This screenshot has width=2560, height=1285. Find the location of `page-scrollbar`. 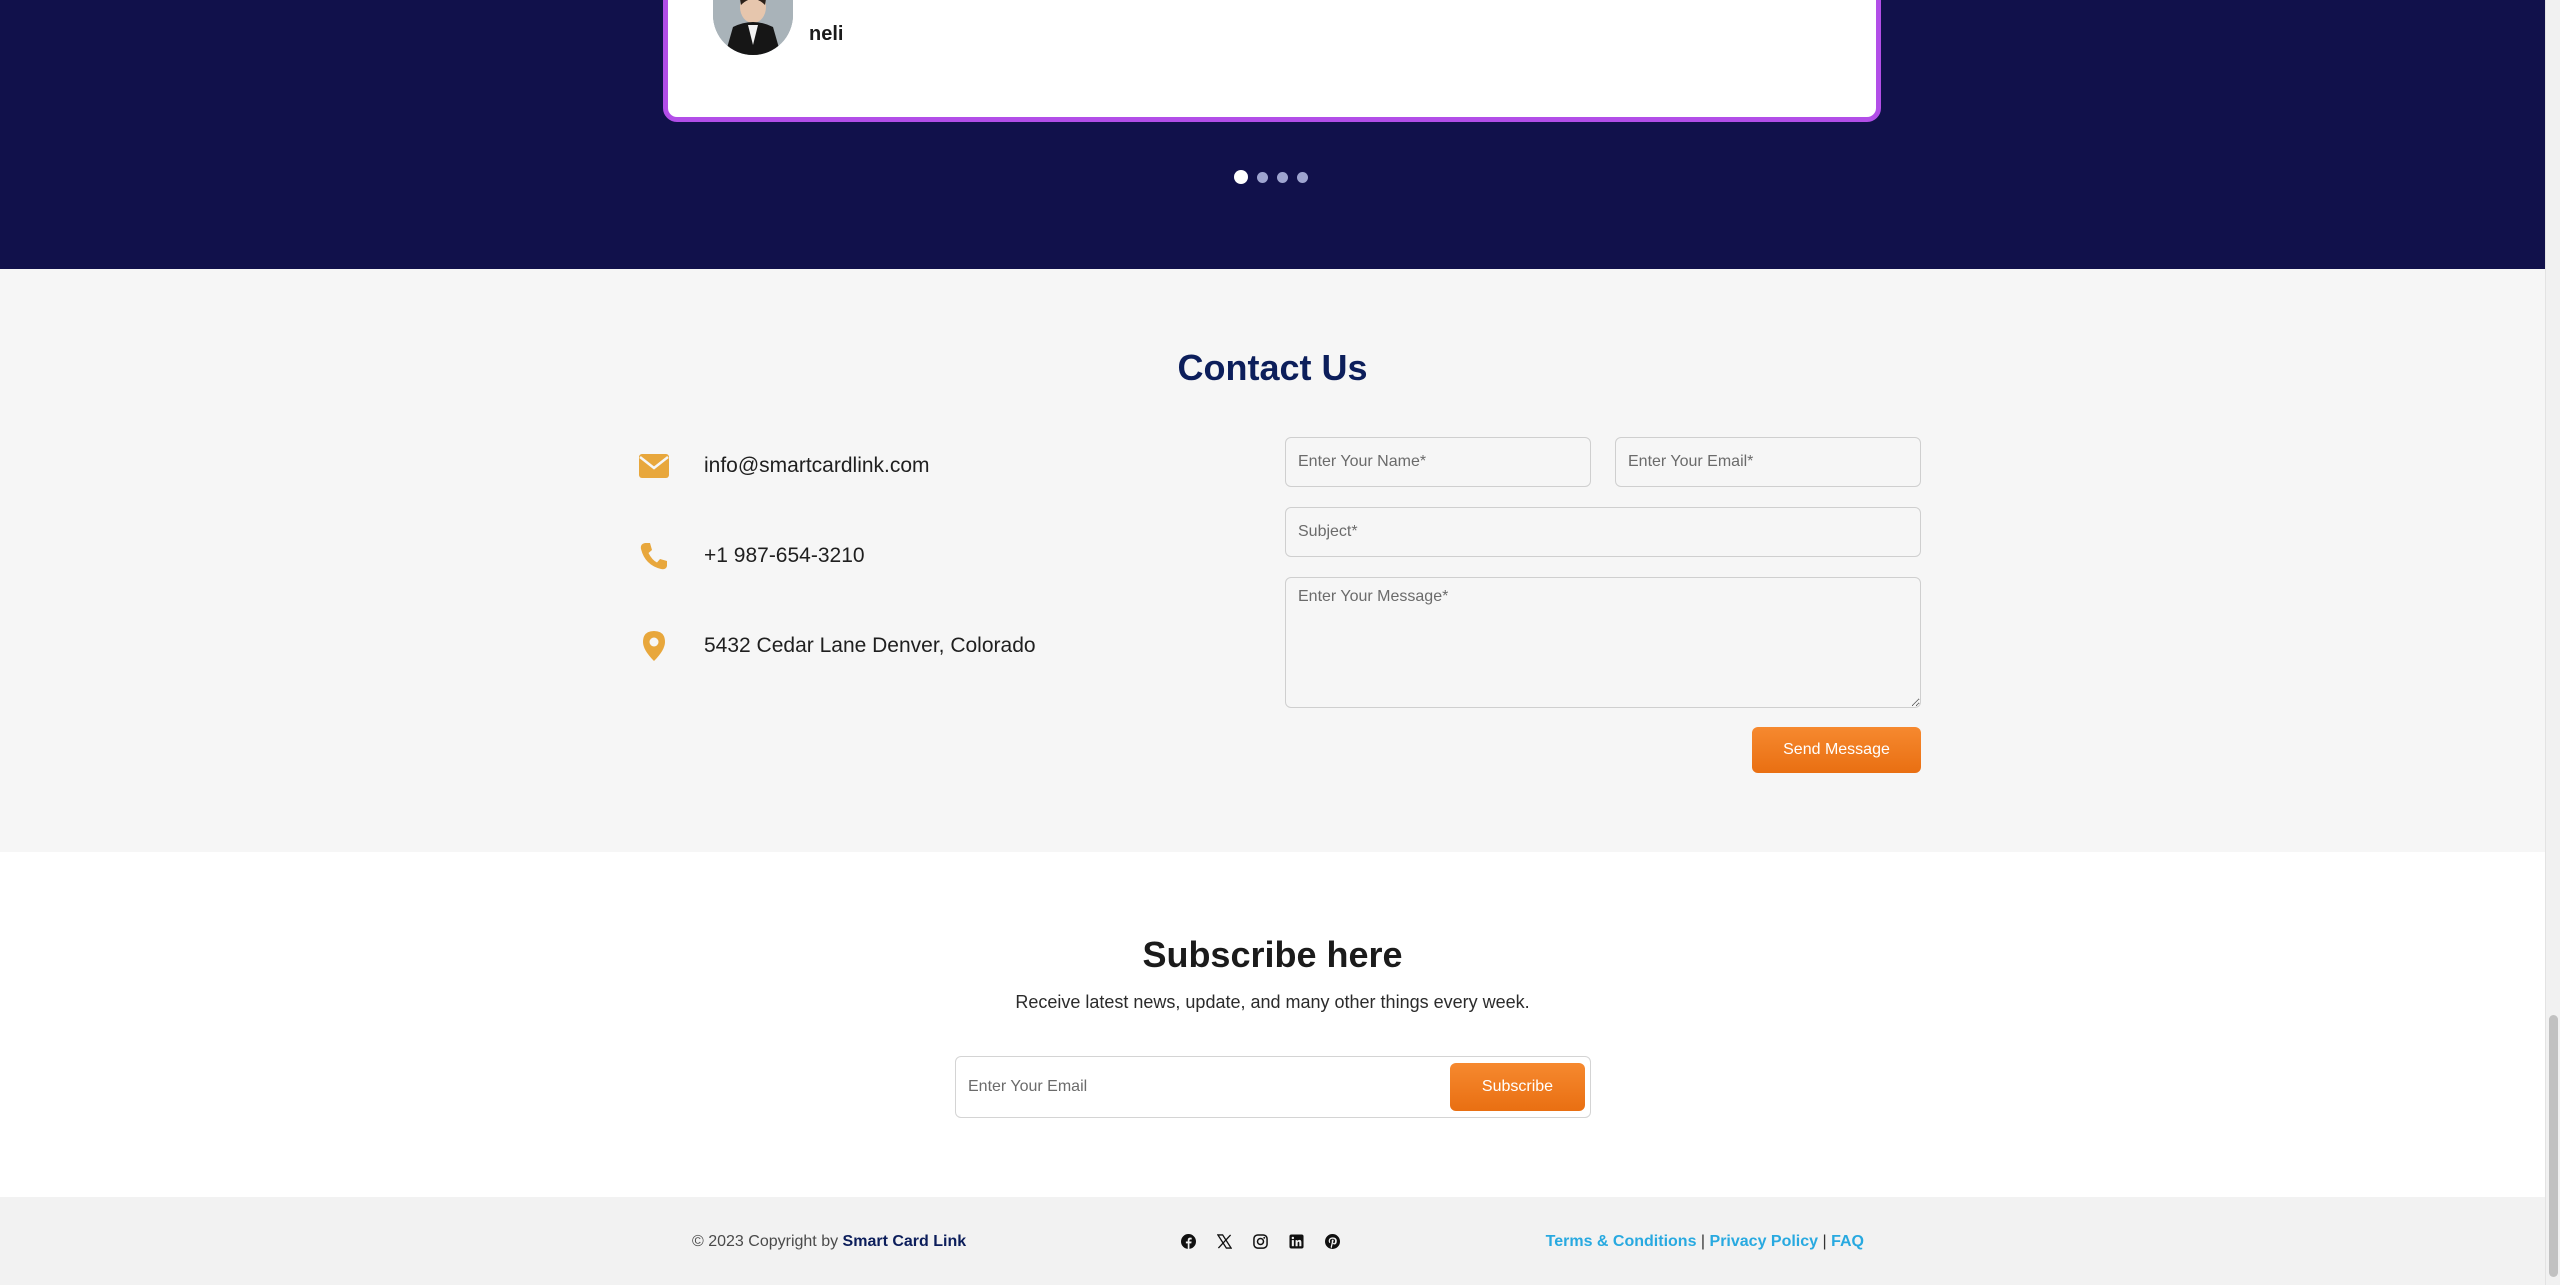

page-scrollbar is located at coordinates (2552, 642).